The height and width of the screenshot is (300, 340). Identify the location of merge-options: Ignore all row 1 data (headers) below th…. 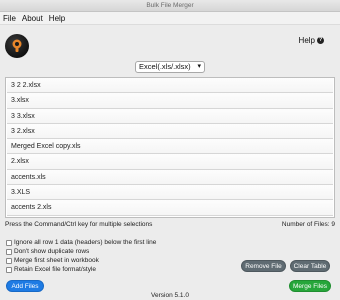
(81, 256).